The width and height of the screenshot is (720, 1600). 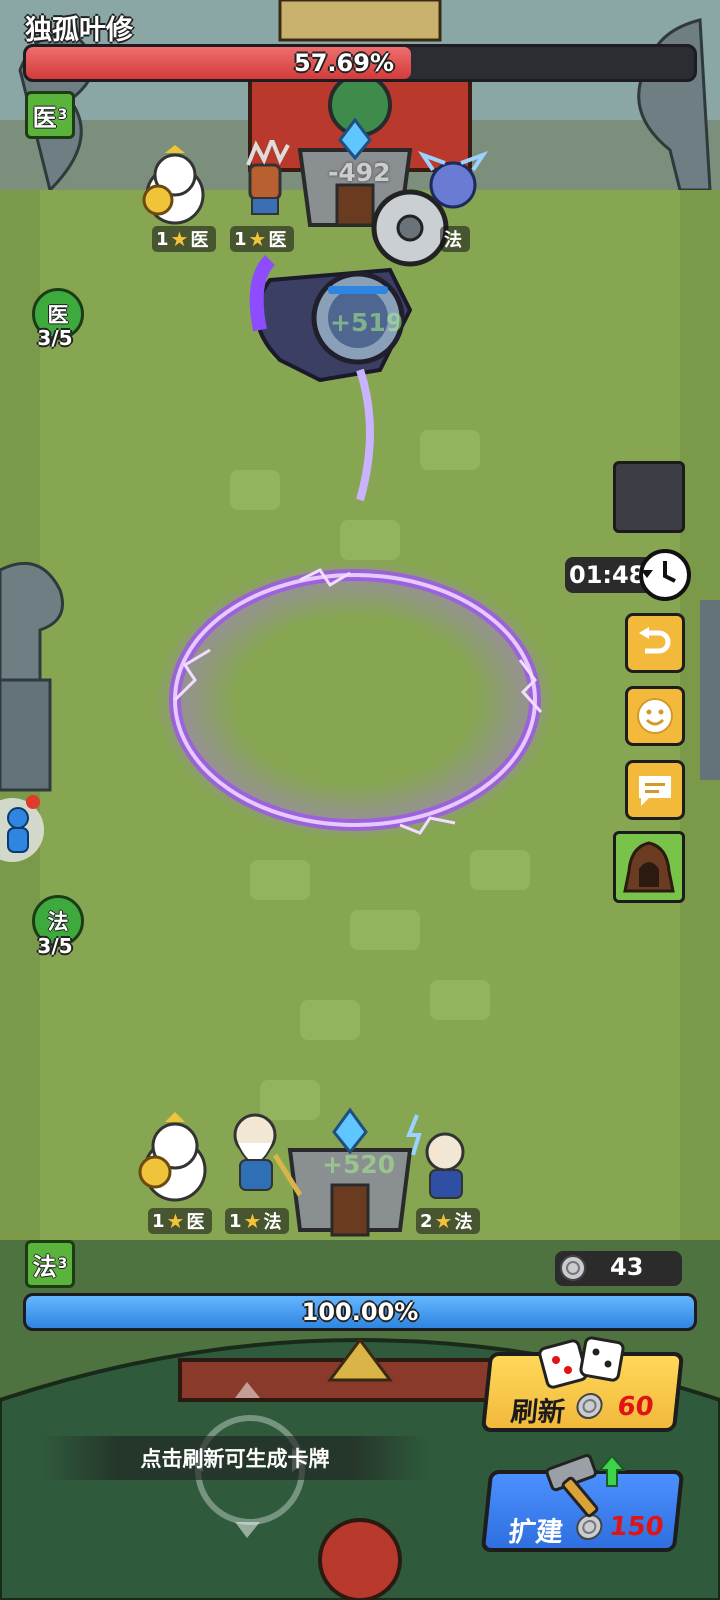 What do you see at coordinates (426, 1221) in the screenshot?
I see `player-unit-3-stars: 2` at bounding box center [426, 1221].